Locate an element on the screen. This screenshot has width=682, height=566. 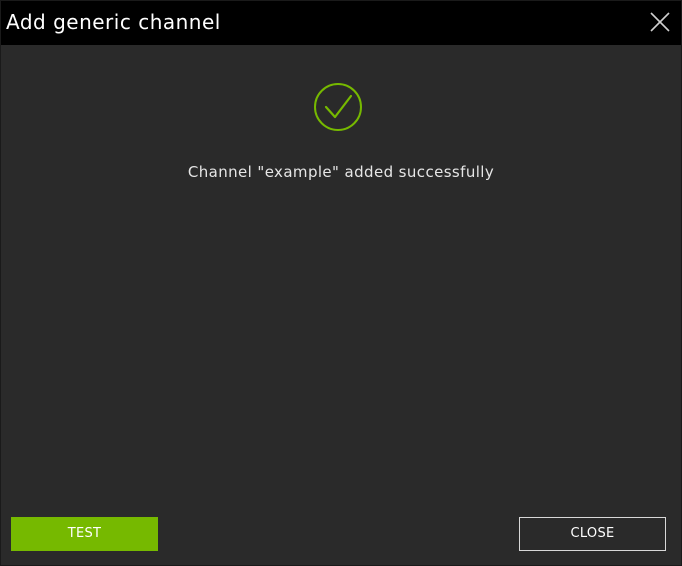
close-button: CLOSE is located at coordinates (592, 534).